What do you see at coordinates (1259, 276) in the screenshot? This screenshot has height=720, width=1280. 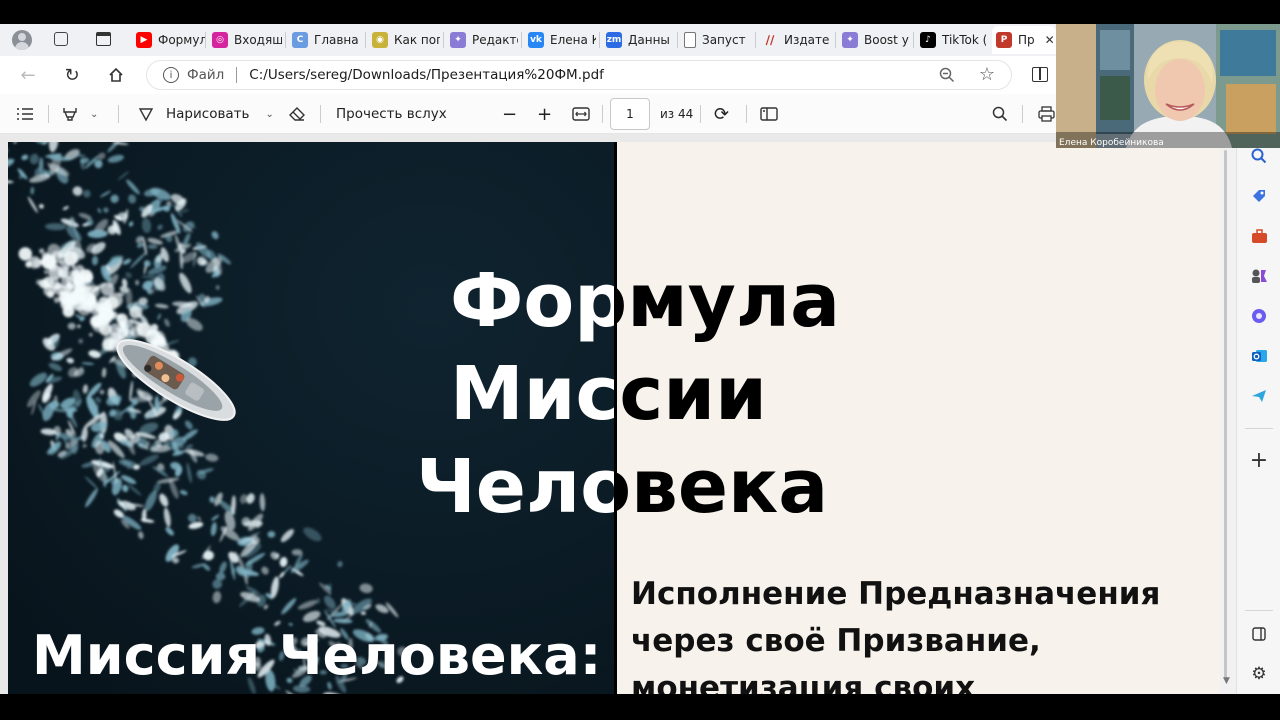 I see `sidebar-games-icon` at bounding box center [1259, 276].